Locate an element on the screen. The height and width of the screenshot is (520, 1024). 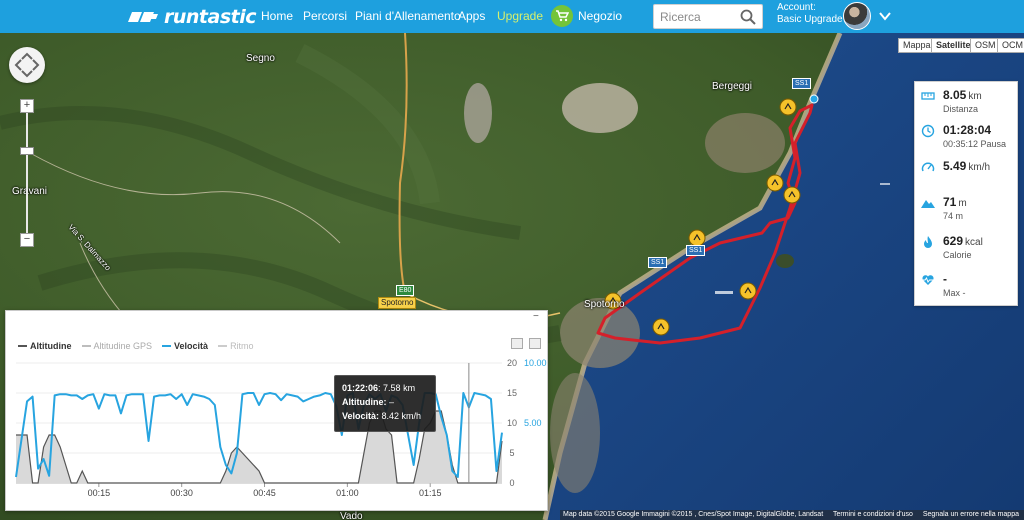
tooltip-altitude: – is located at coordinates (392, 402).